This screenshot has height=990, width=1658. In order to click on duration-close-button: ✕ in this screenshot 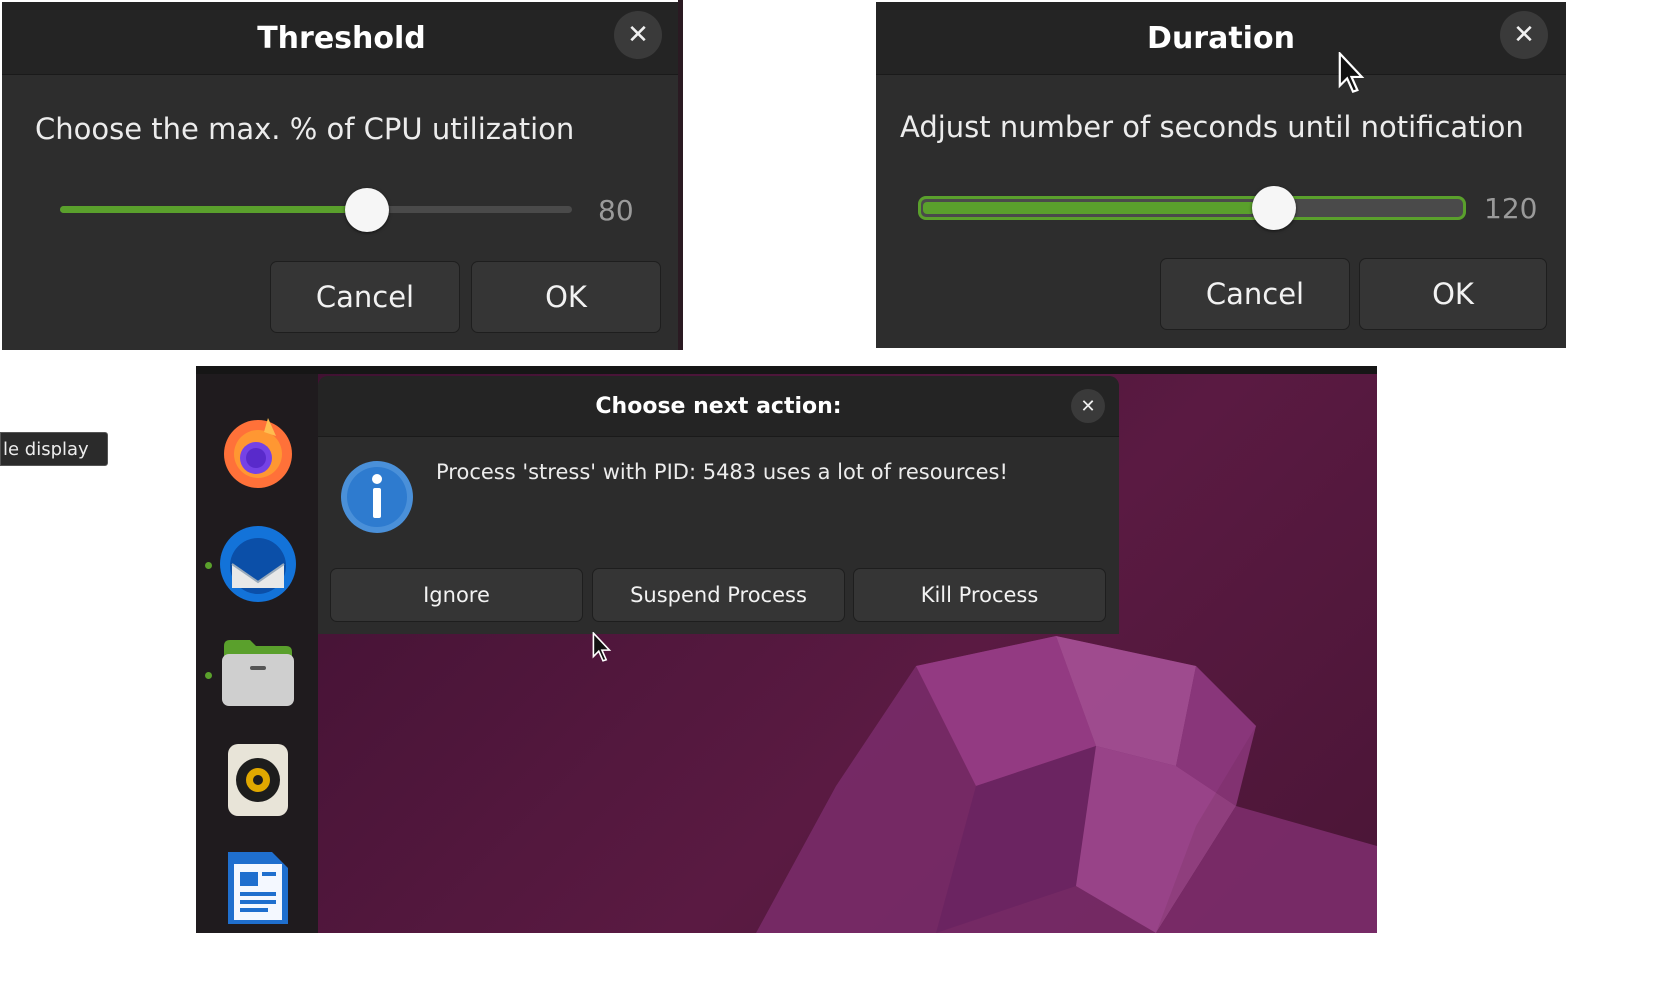, I will do `click(1524, 35)`.